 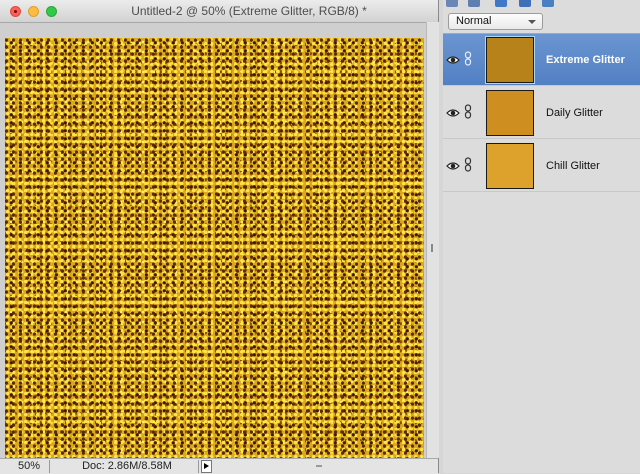 What do you see at coordinates (15, 11) in the screenshot?
I see `close-window-button` at bounding box center [15, 11].